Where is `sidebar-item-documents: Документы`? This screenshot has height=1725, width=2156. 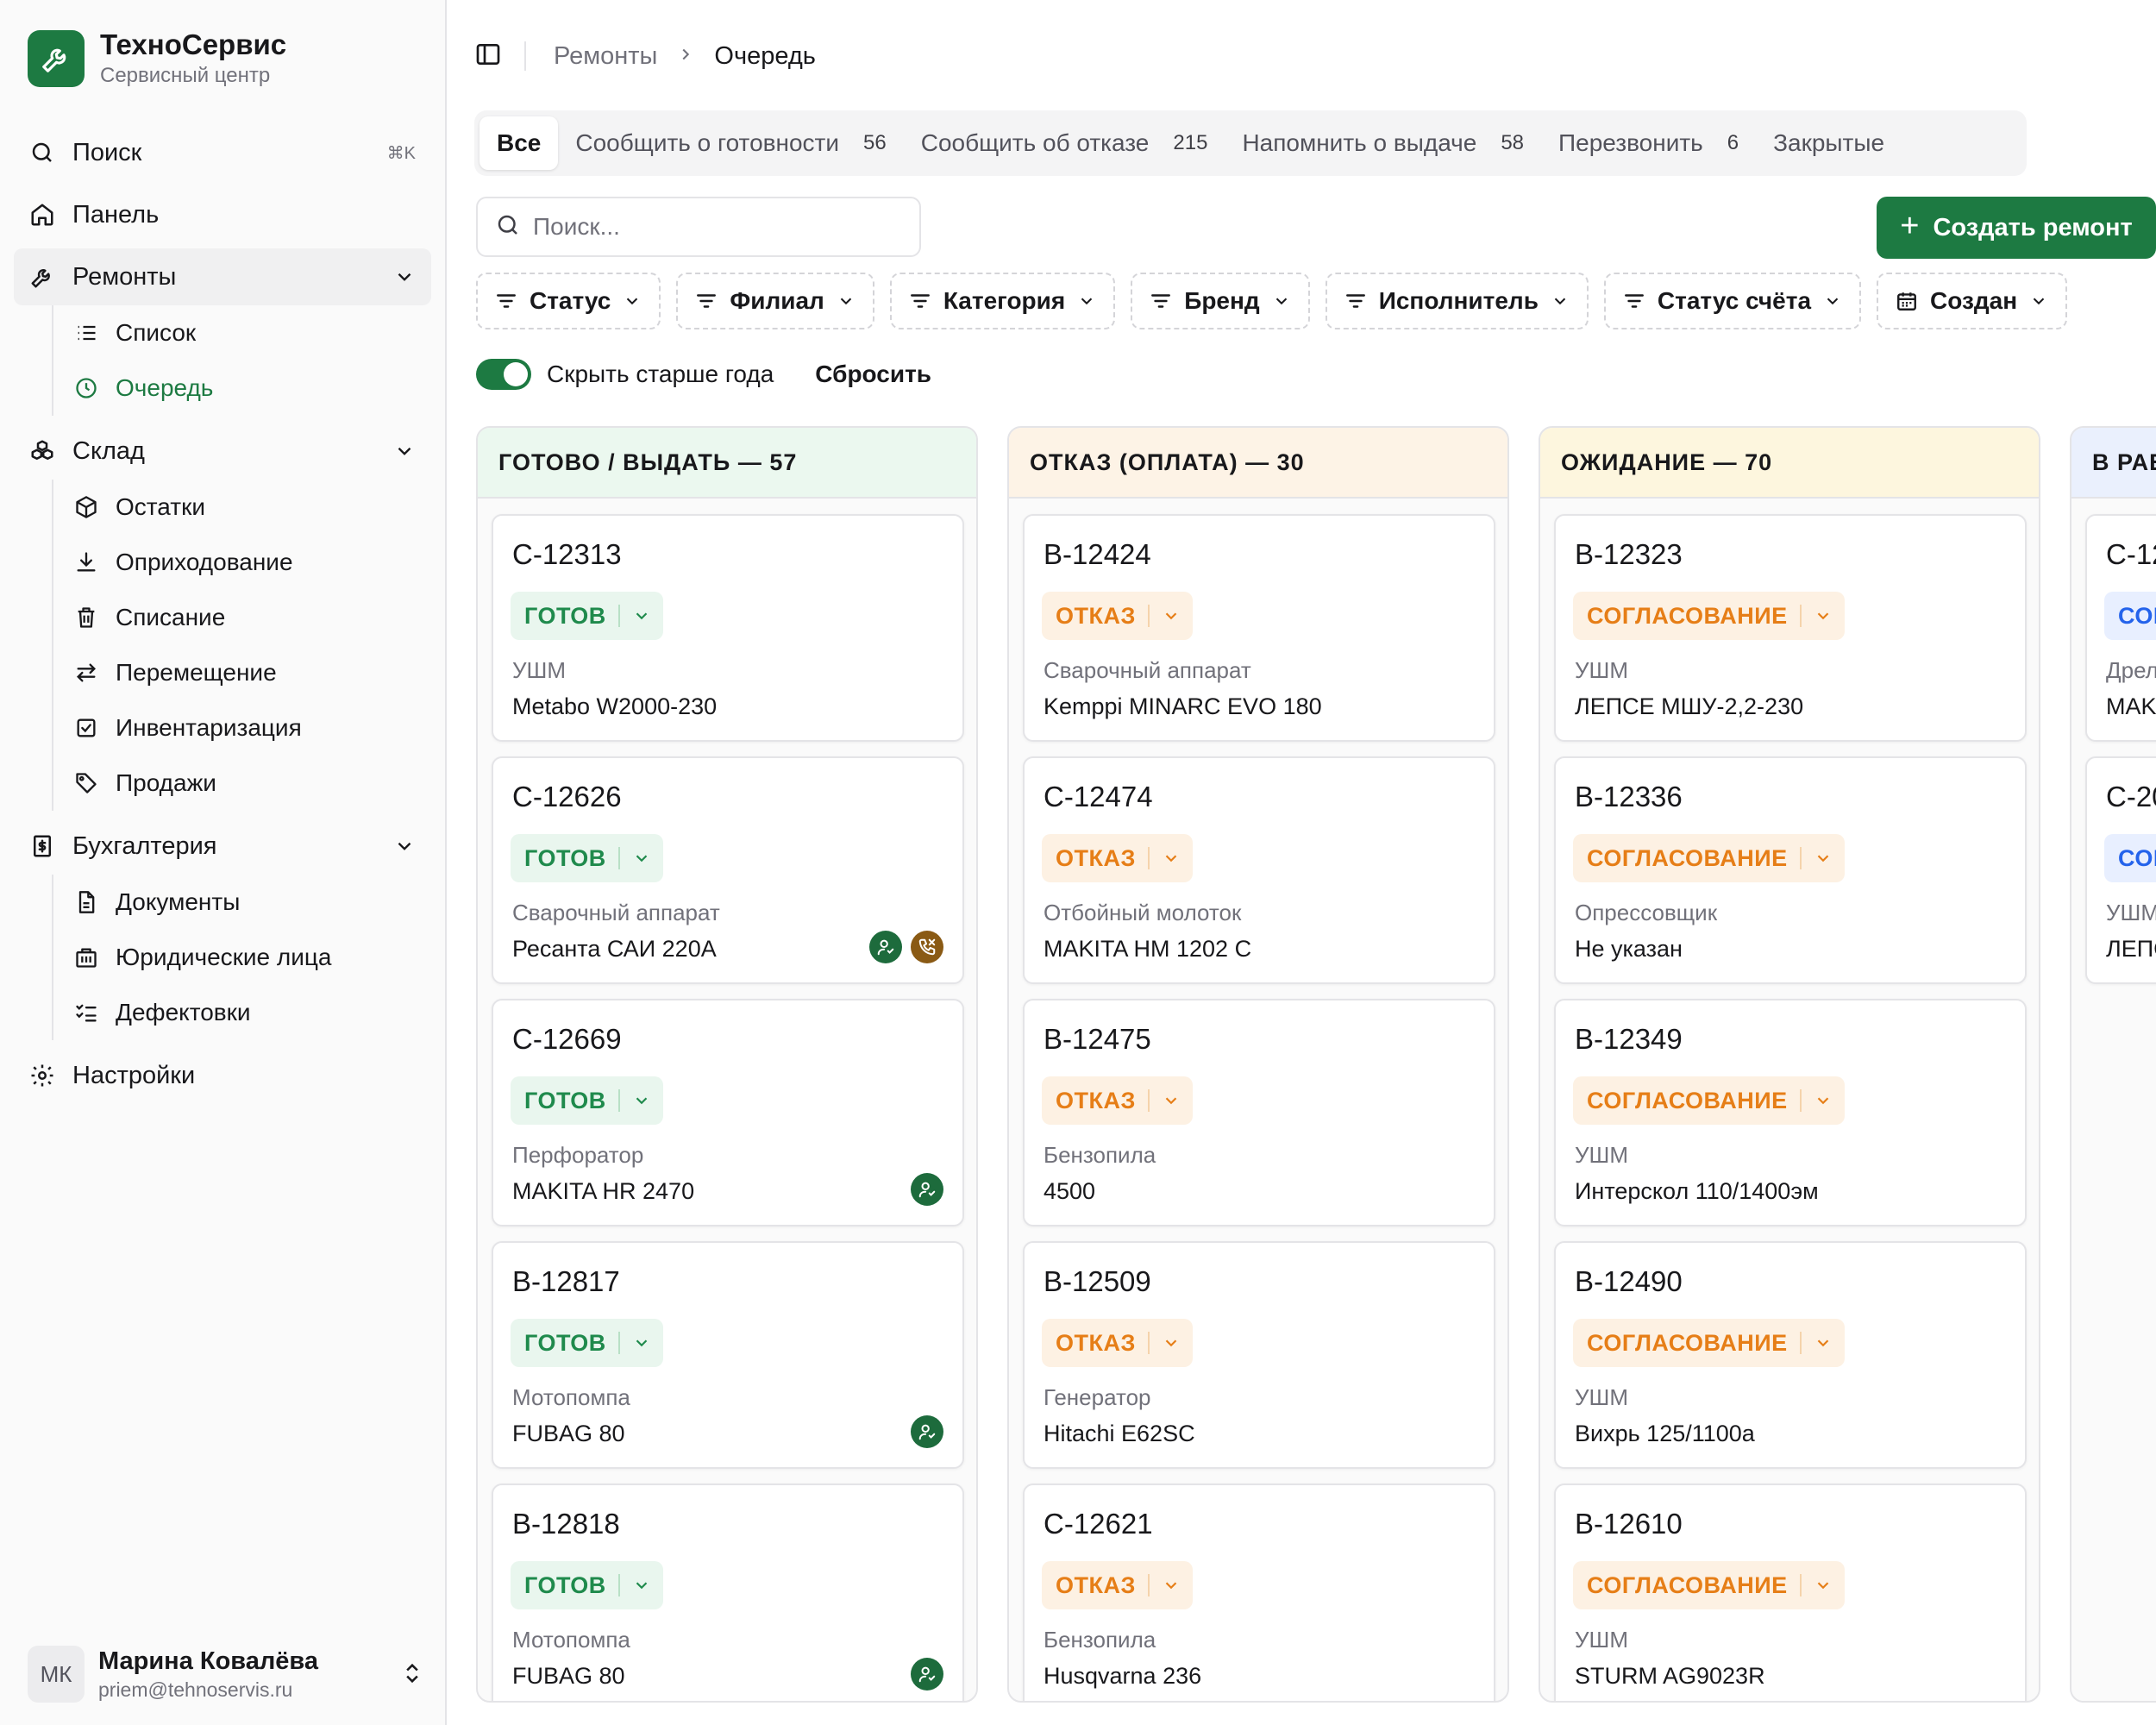
sidebar-item-documents: Документы is located at coordinates (242, 903).